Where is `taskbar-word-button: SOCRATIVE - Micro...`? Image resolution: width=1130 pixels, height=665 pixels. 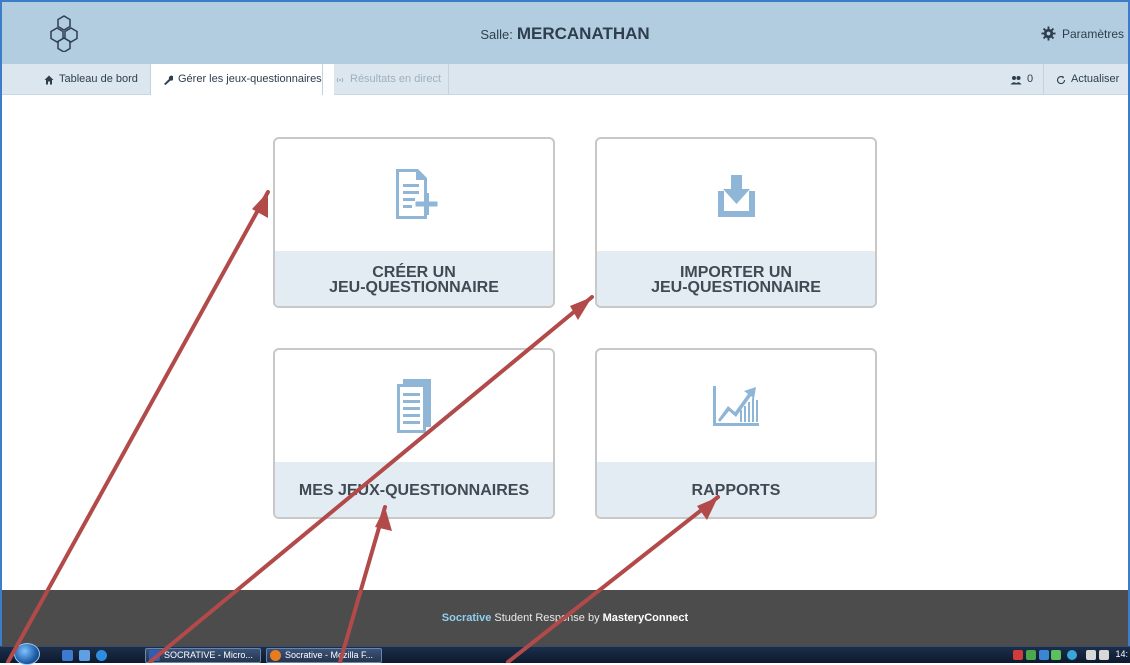 taskbar-word-button: SOCRATIVE - Micro... is located at coordinates (203, 655).